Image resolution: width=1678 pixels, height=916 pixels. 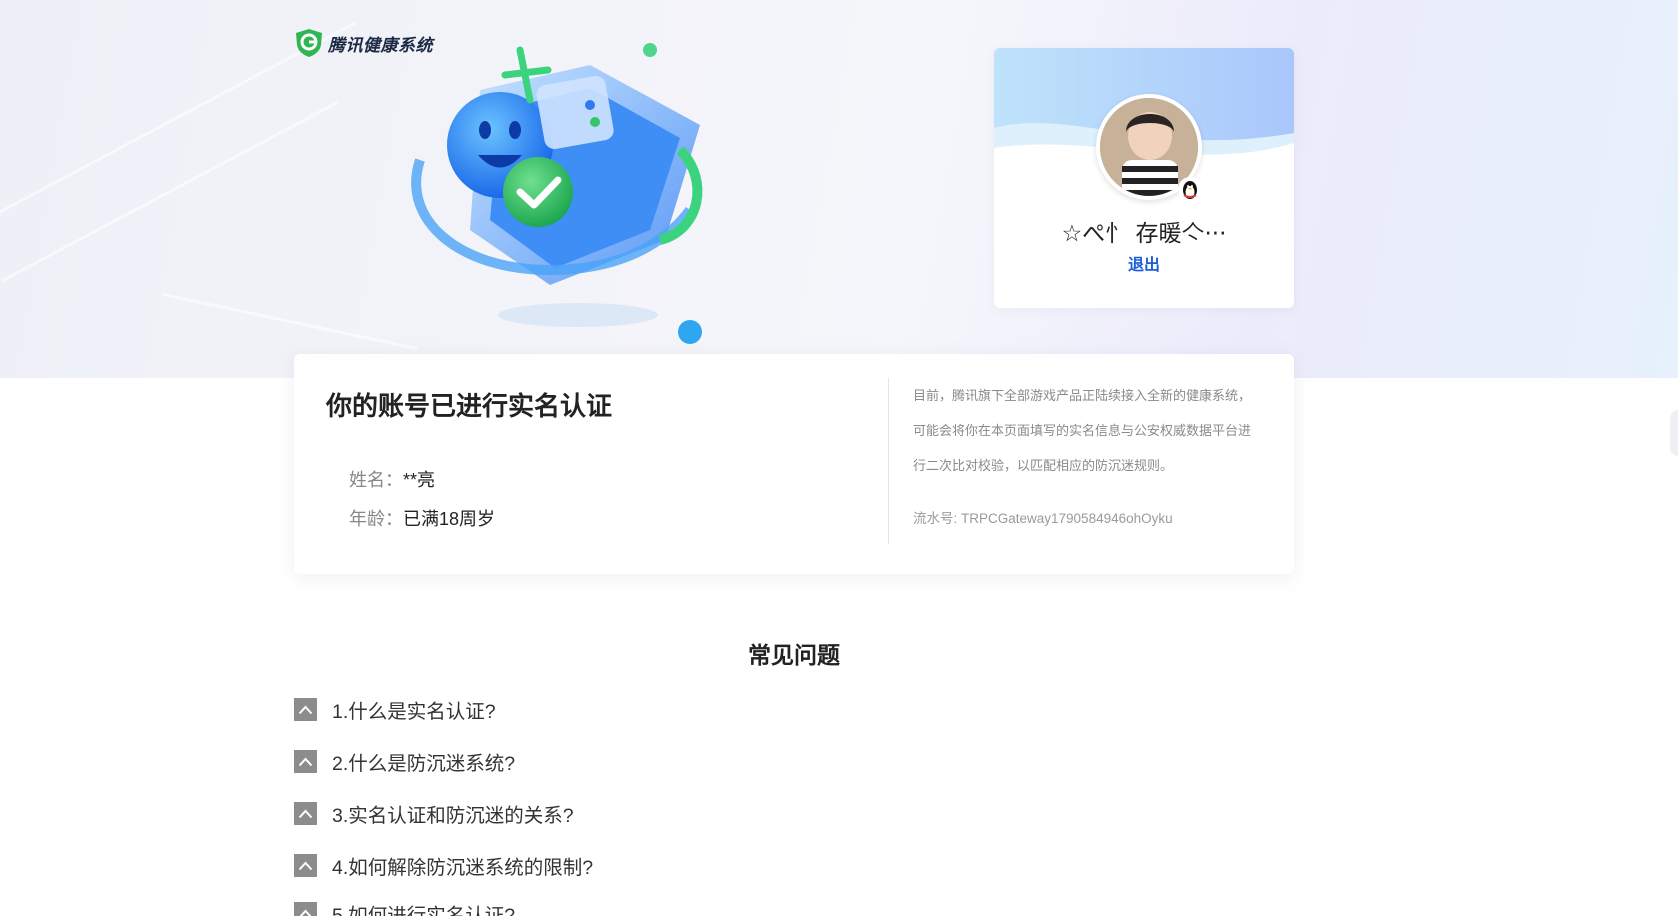 I want to click on faq-question: 4.如何解除防沉迷系统的限制?, so click(x=463, y=868).